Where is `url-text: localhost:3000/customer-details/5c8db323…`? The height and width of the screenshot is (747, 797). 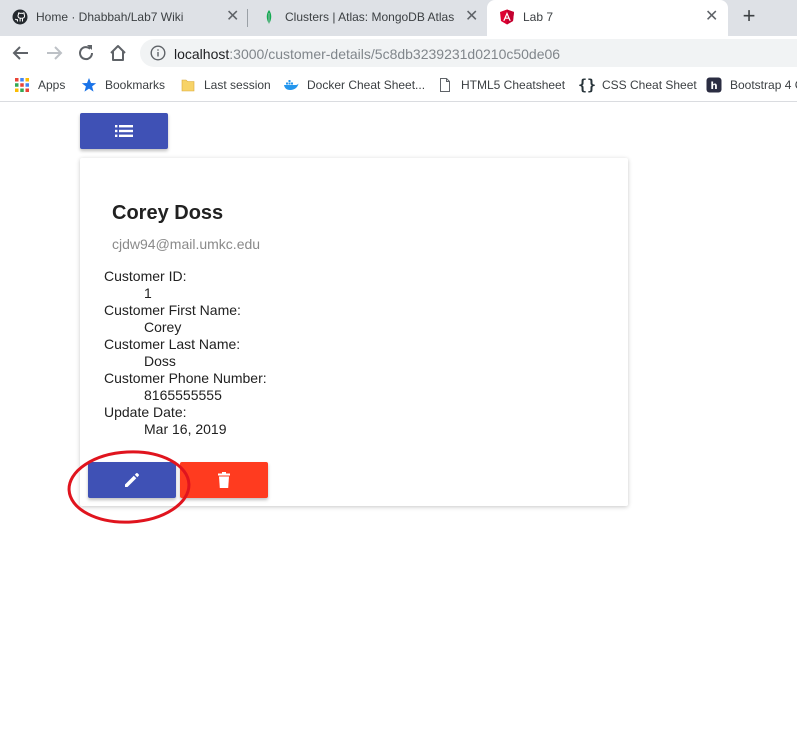 url-text: localhost:3000/customer-details/5c8db323… is located at coordinates (367, 54).